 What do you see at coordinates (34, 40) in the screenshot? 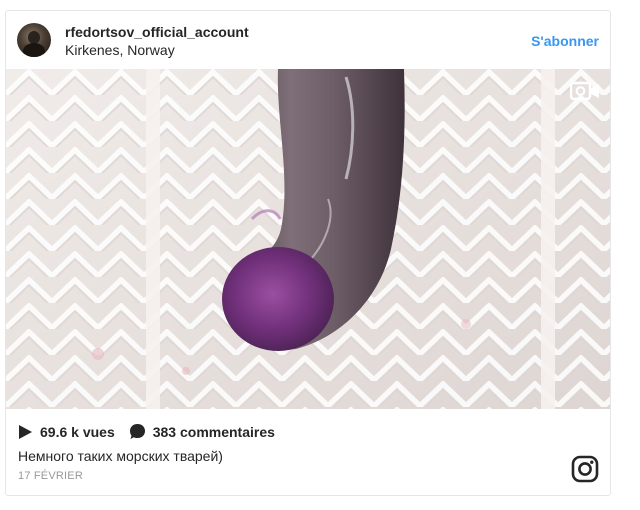
I see `avatar` at bounding box center [34, 40].